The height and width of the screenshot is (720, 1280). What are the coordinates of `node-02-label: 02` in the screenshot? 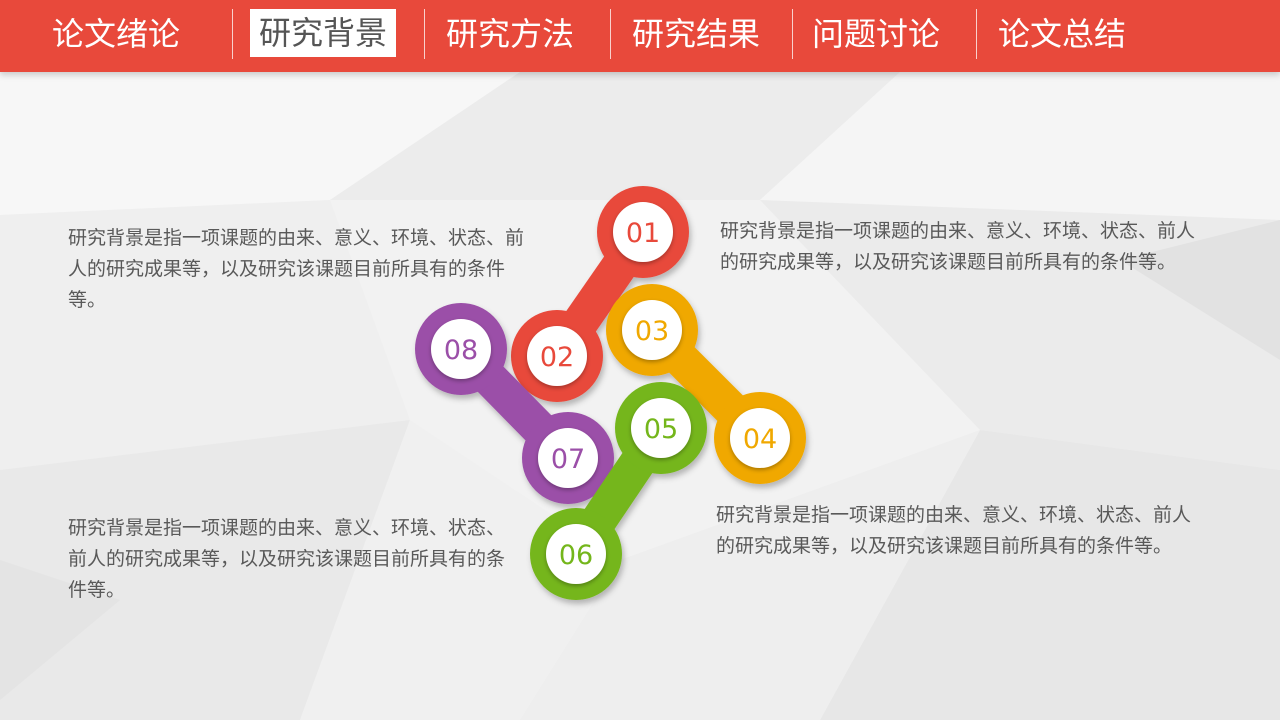 It's located at (557, 357).